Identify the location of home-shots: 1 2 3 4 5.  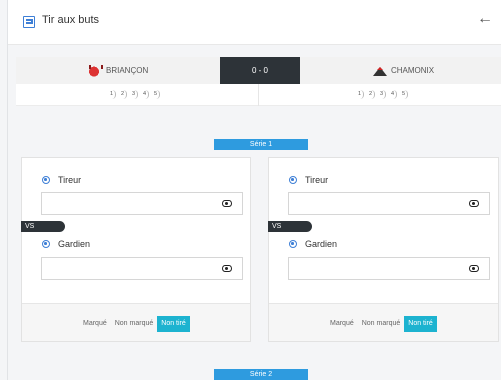
(134, 94).